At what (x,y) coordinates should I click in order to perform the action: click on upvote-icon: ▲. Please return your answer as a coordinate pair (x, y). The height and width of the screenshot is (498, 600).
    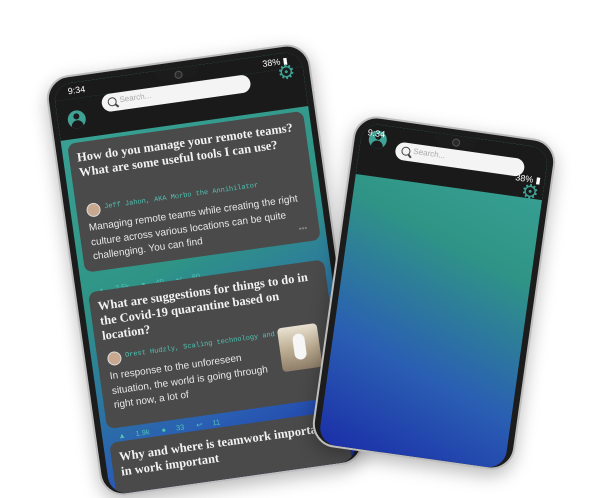
    Looking at the image, I should click on (122, 436).